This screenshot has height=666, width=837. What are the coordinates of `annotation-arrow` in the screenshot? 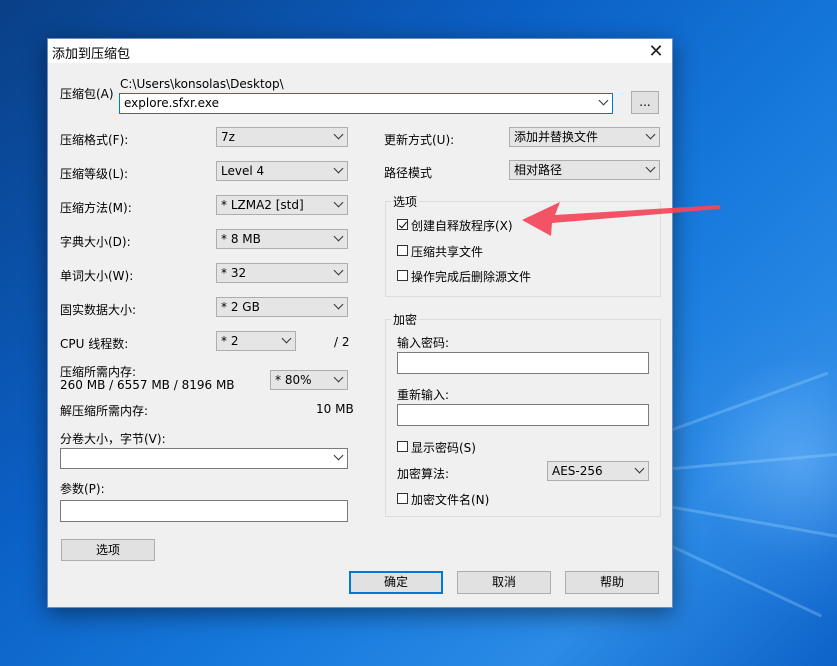 It's located at (621, 219).